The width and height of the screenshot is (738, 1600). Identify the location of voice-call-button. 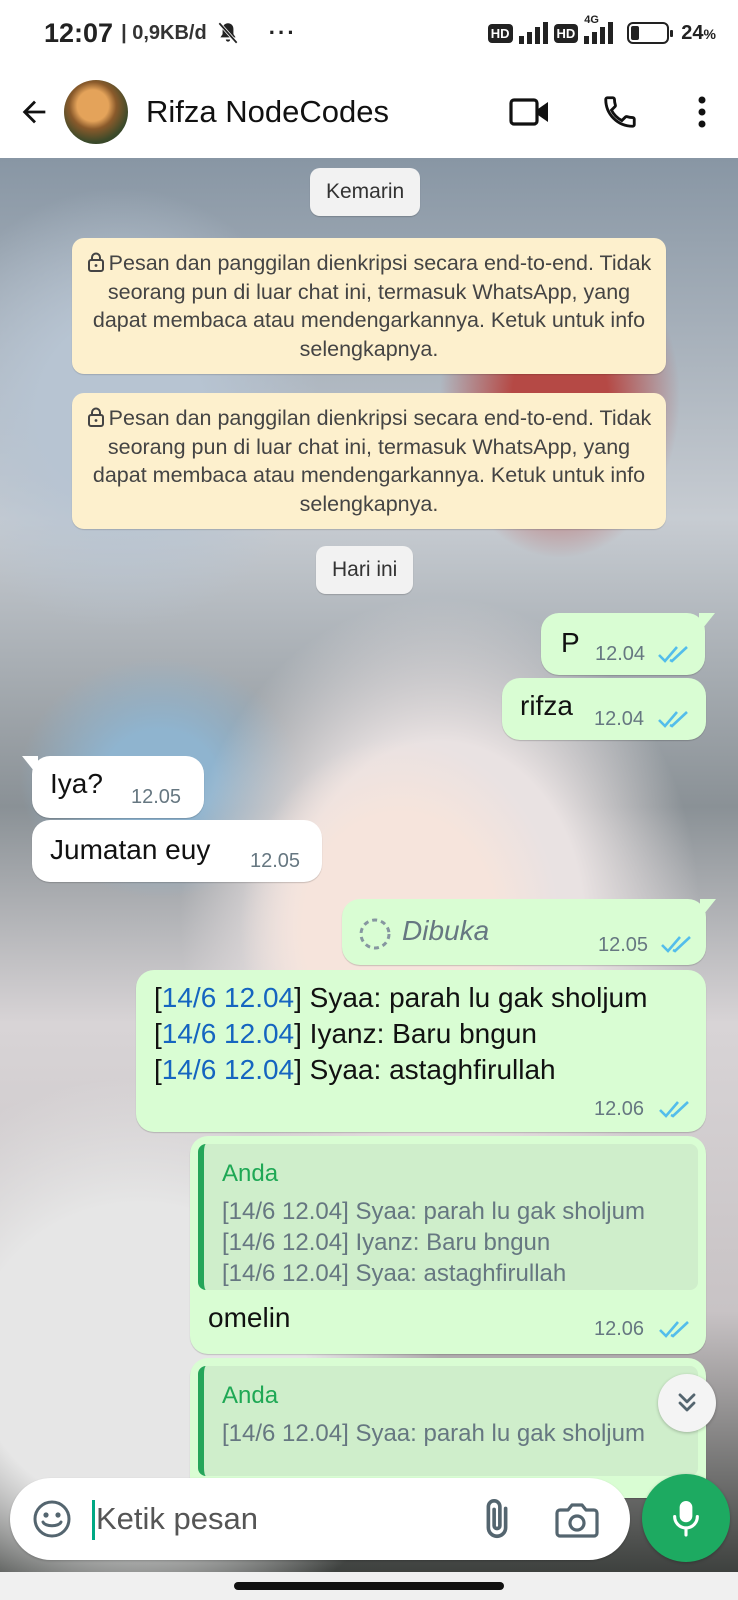
(620, 112).